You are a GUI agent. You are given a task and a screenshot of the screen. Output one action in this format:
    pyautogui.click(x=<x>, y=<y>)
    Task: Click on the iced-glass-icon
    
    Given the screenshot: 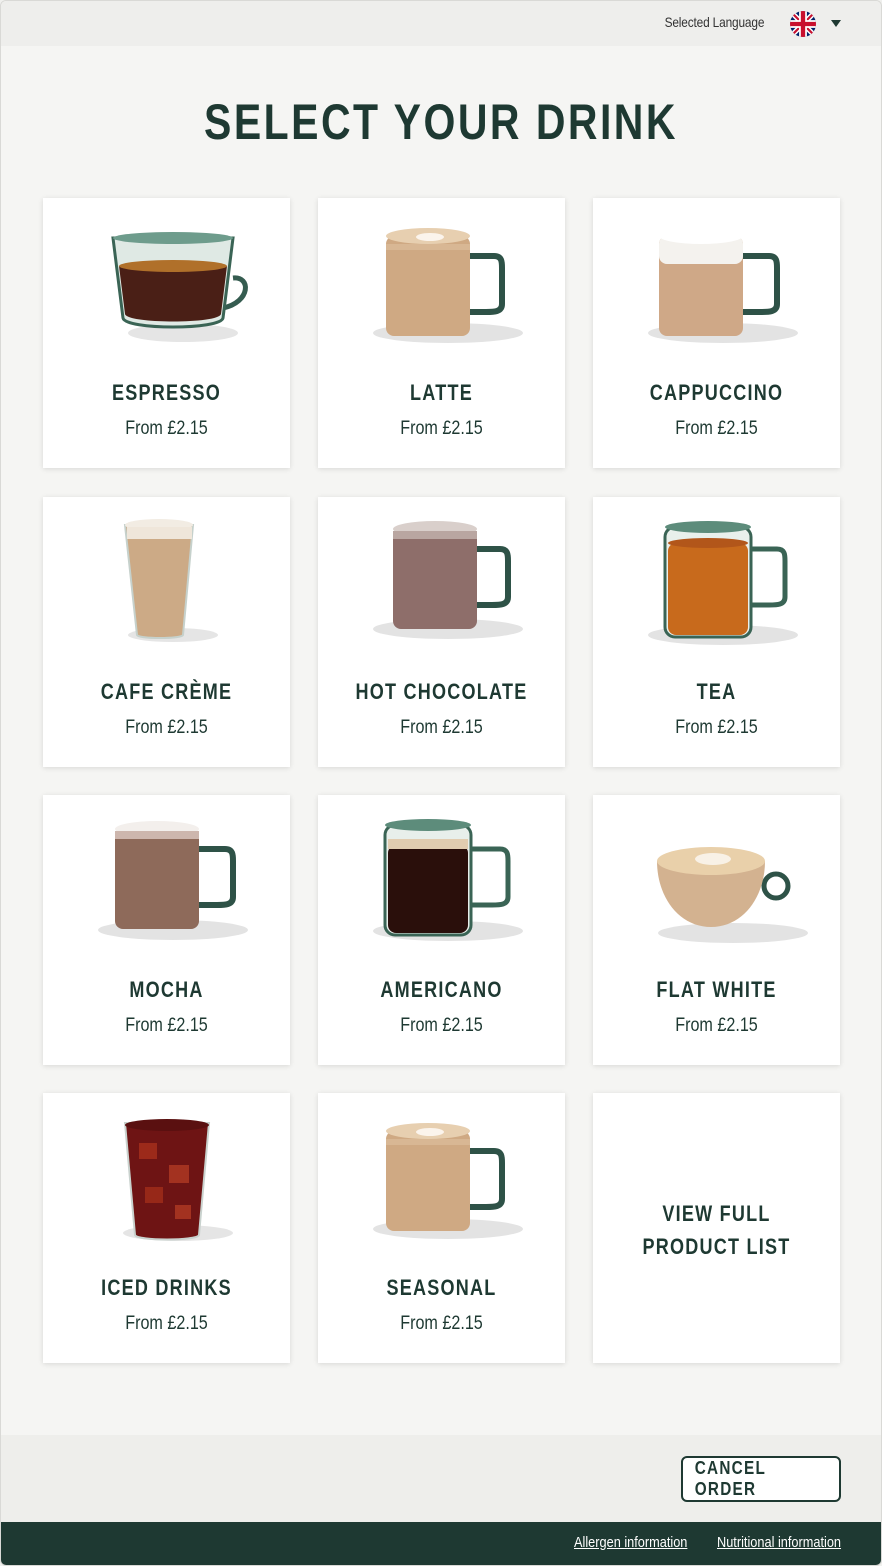 What is the action you would take?
    pyautogui.click(x=178, y=1180)
    